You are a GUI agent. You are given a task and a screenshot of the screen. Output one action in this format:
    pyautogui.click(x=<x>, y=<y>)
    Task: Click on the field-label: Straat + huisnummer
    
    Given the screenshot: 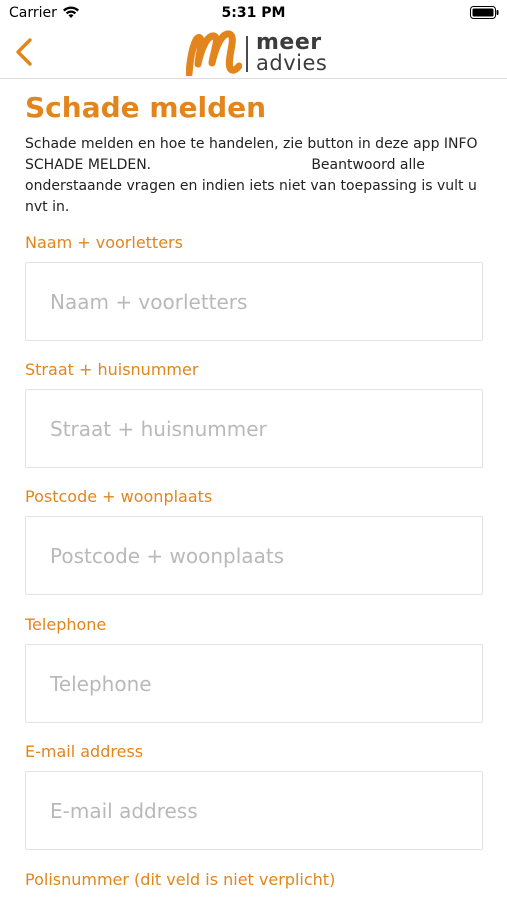 What is the action you would take?
    pyautogui.click(x=112, y=369)
    